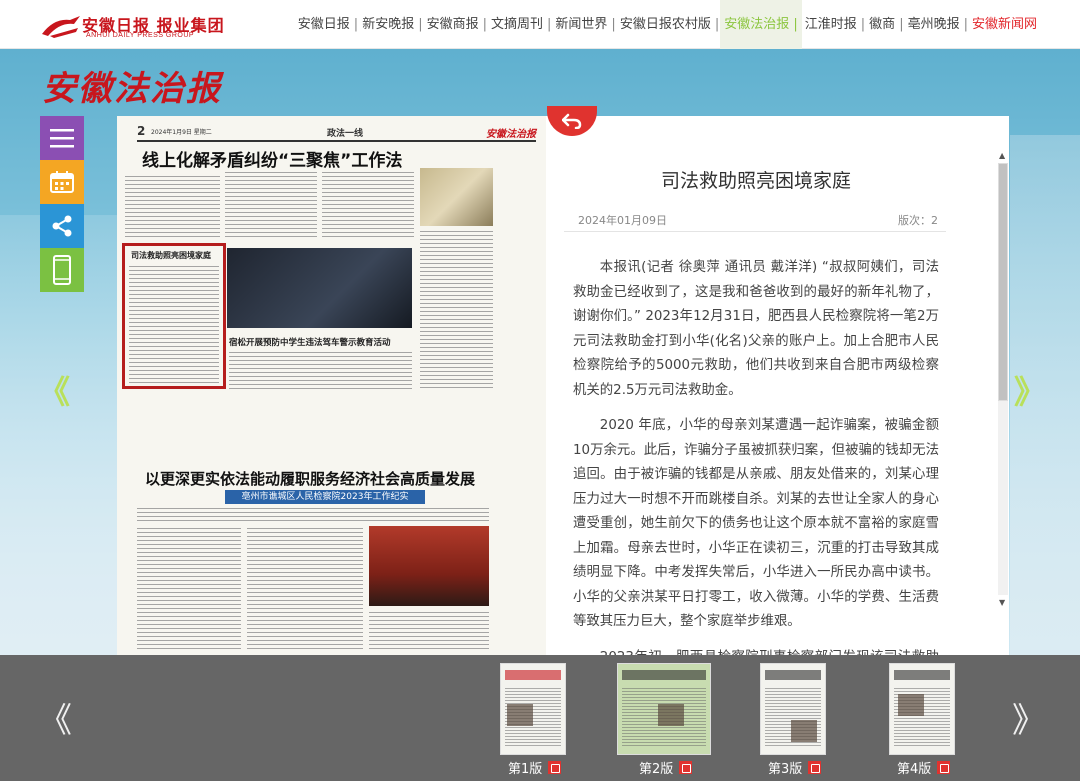 This screenshot has height=781, width=1080. I want to click on nav-item-legal-daily-label: 安徽法治报, so click(757, 24).